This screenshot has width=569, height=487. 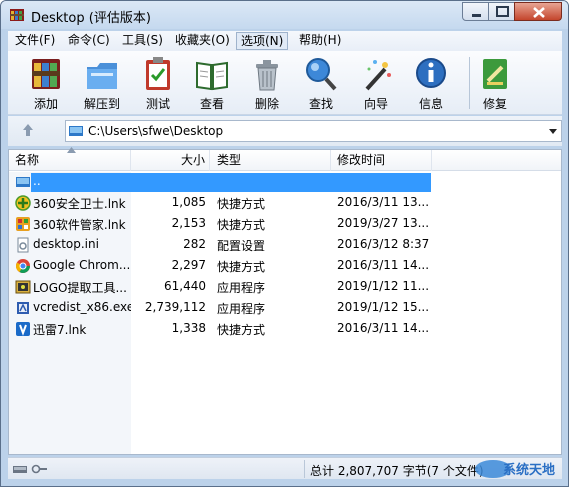 I want to click on drive-up-icon, so click(x=23, y=182).